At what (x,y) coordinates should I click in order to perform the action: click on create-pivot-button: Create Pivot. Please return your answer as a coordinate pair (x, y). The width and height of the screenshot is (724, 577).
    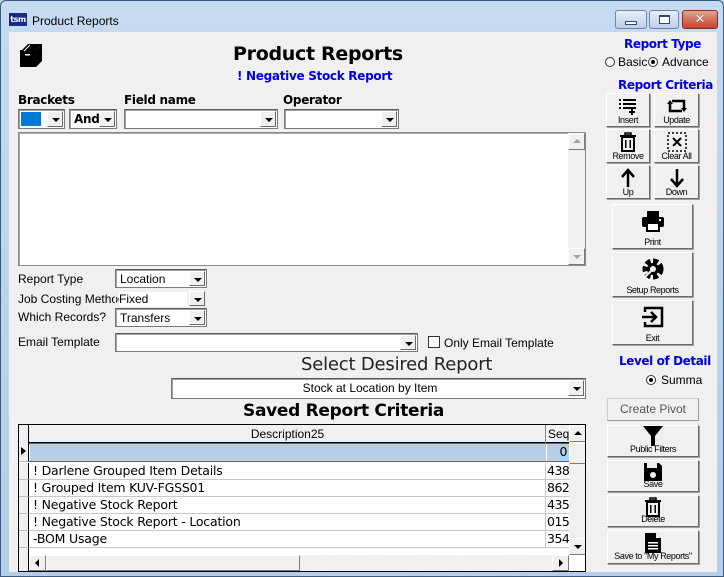
    Looking at the image, I should click on (653, 409).